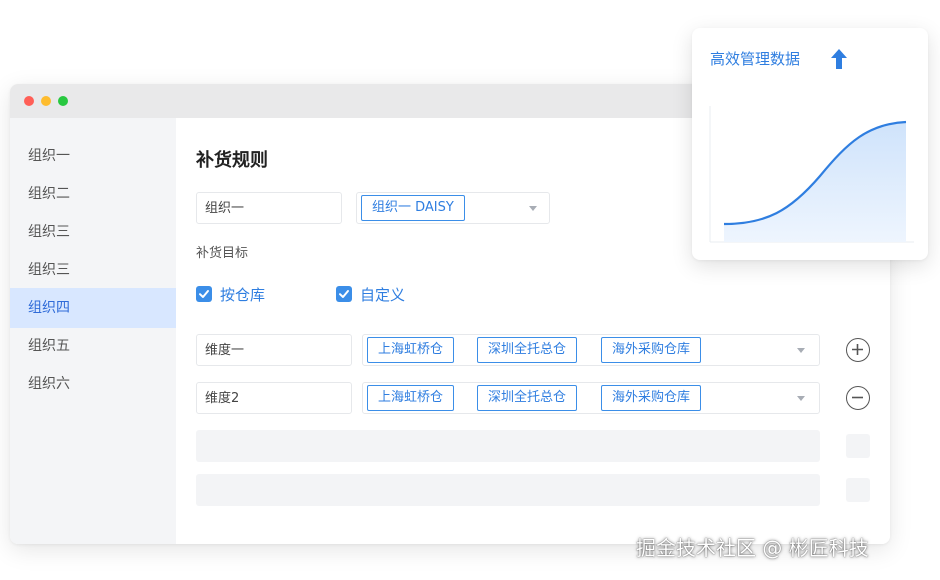 Image resolution: width=940 pixels, height=580 pixels. I want to click on add-dimension-button, so click(858, 350).